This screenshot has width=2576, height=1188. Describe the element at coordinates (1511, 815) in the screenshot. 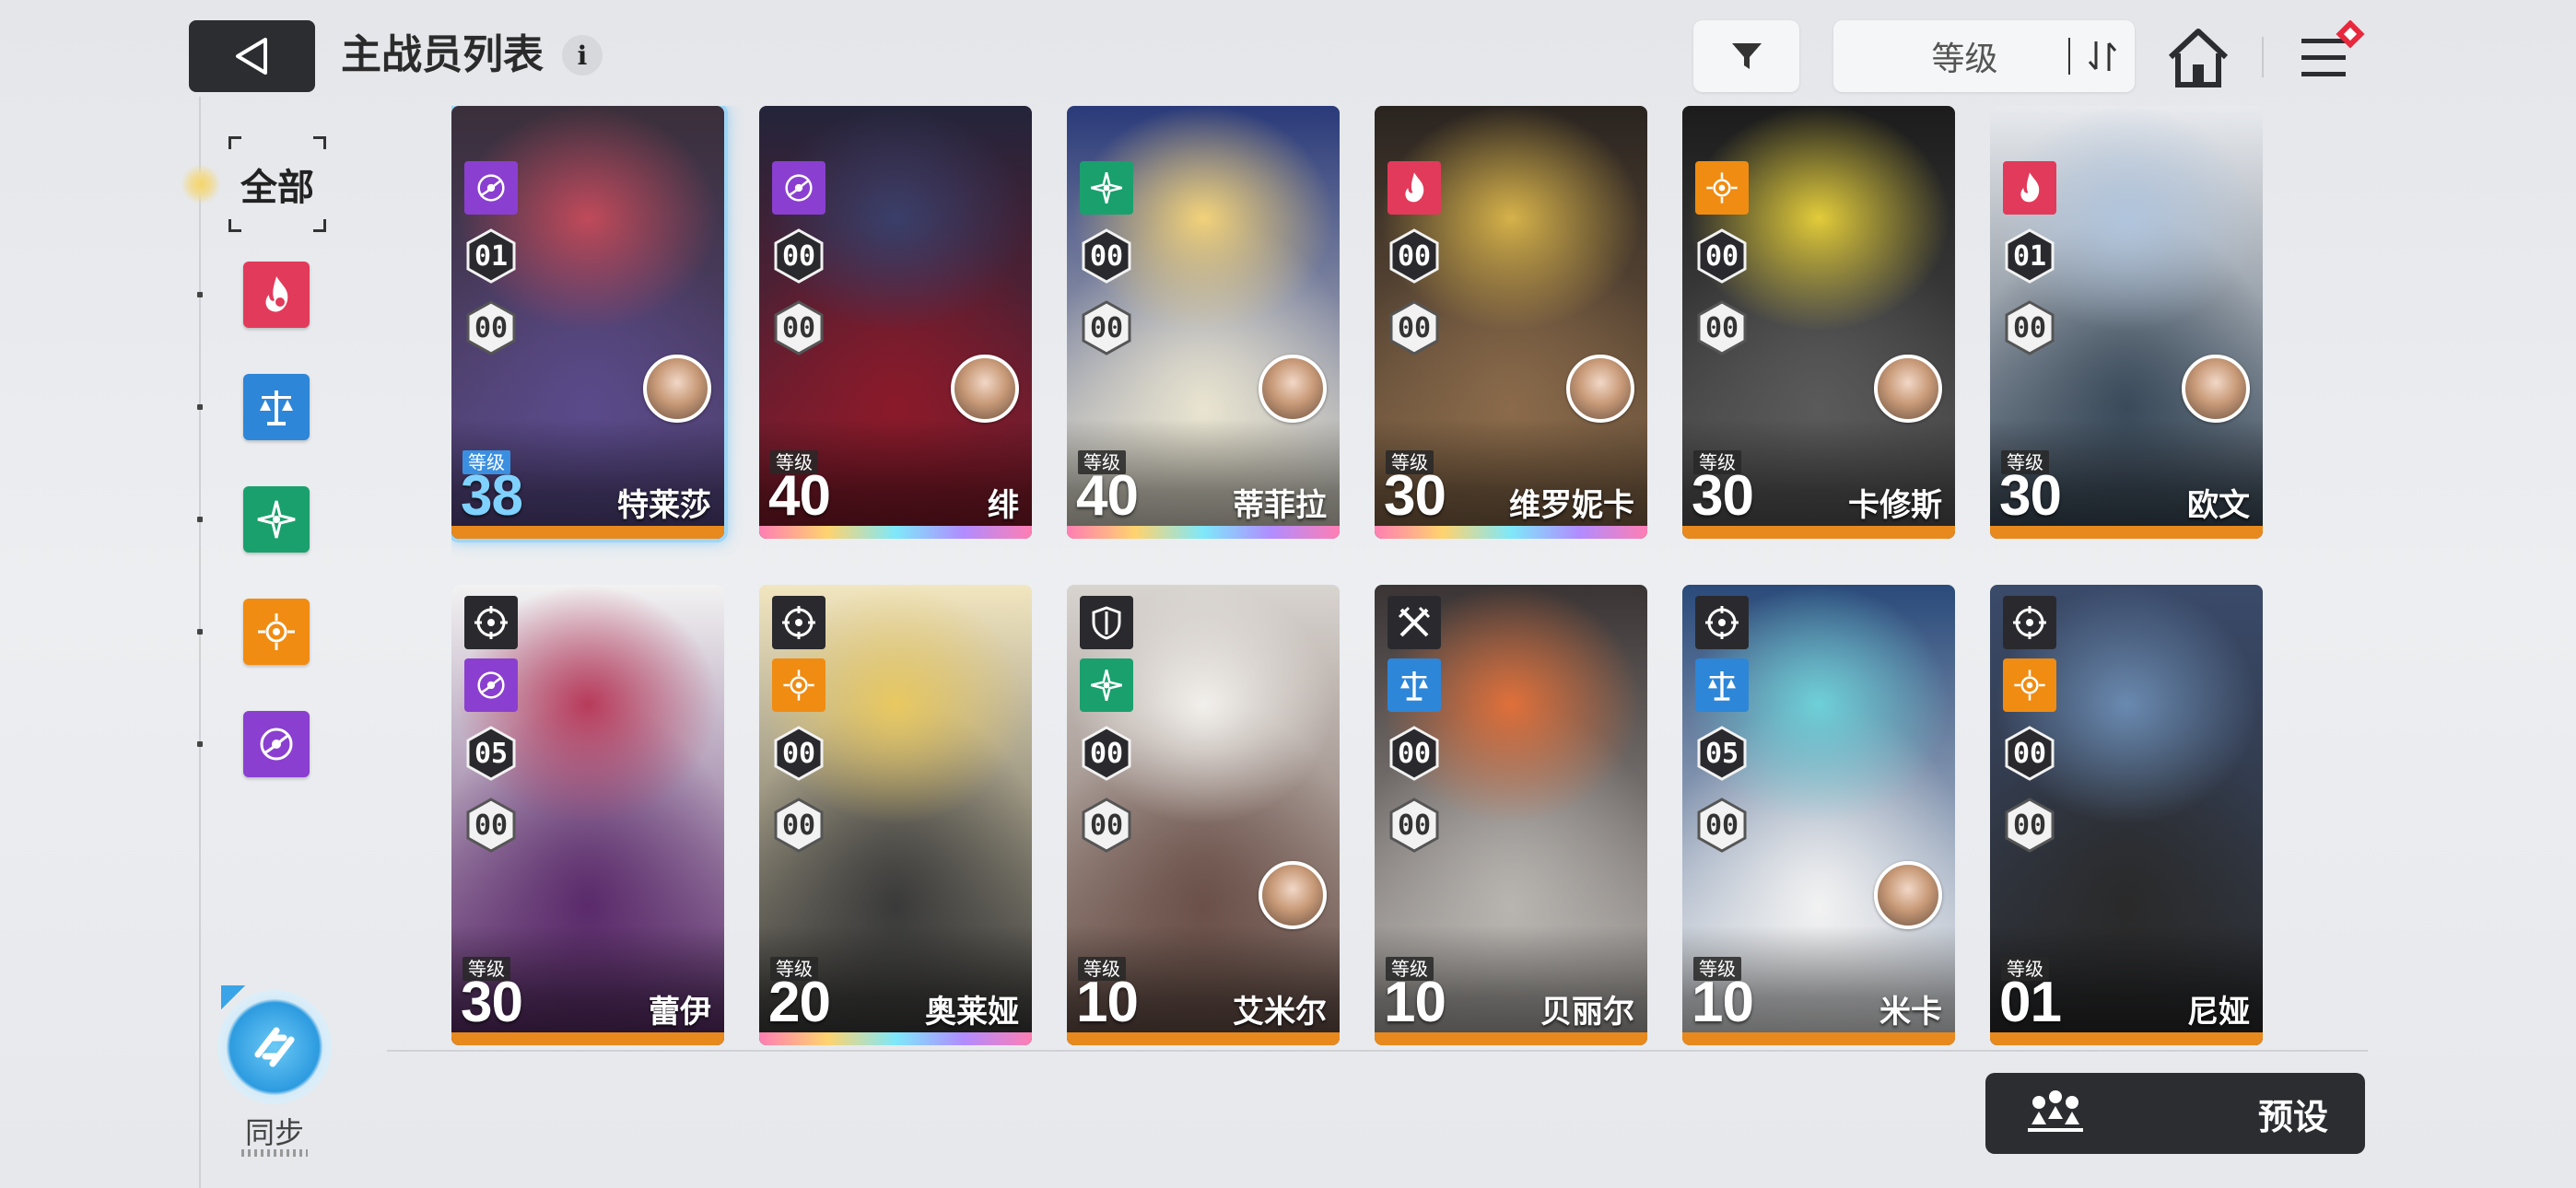

I see `operator-card: 00 00 等级 10 贝丽尔` at that location.